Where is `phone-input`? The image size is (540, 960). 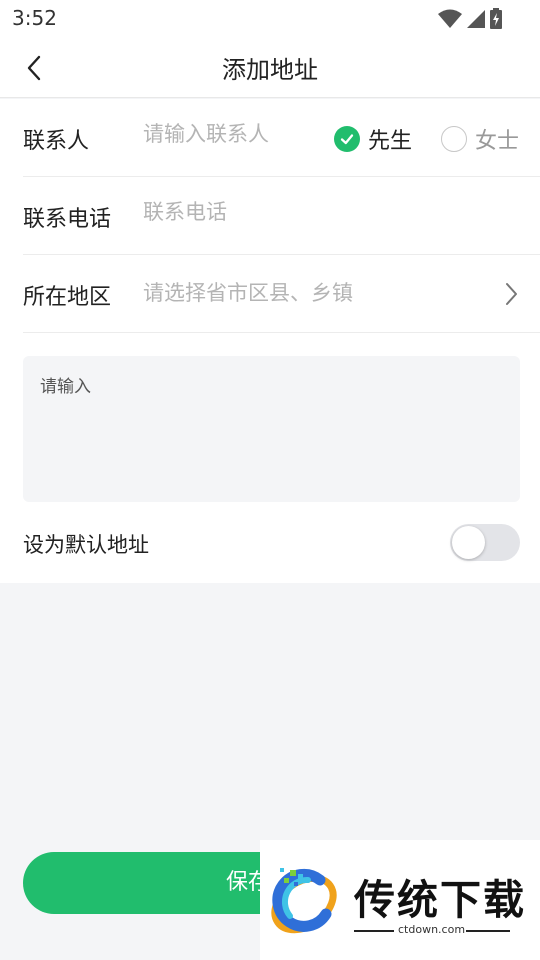
phone-input is located at coordinates (233, 212).